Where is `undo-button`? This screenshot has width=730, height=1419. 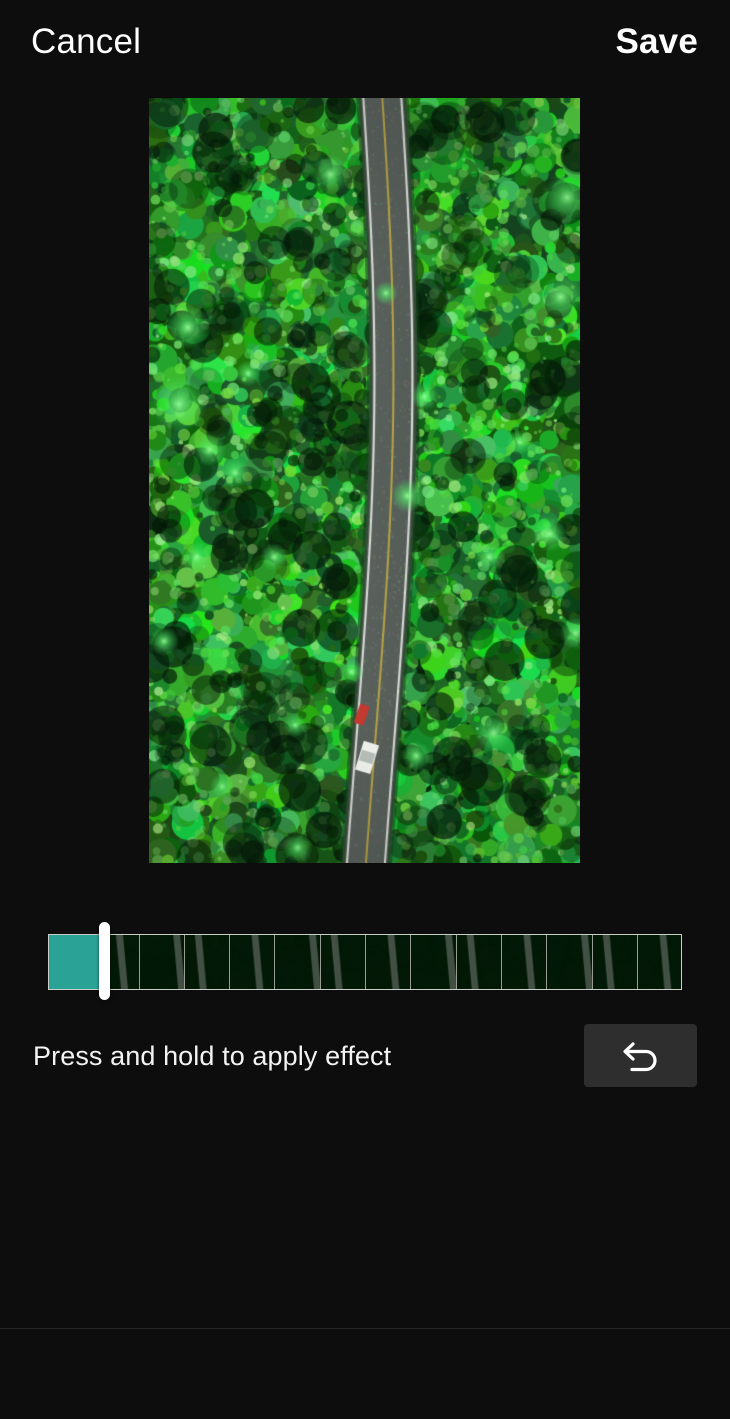 undo-button is located at coordinates (640, 1055).